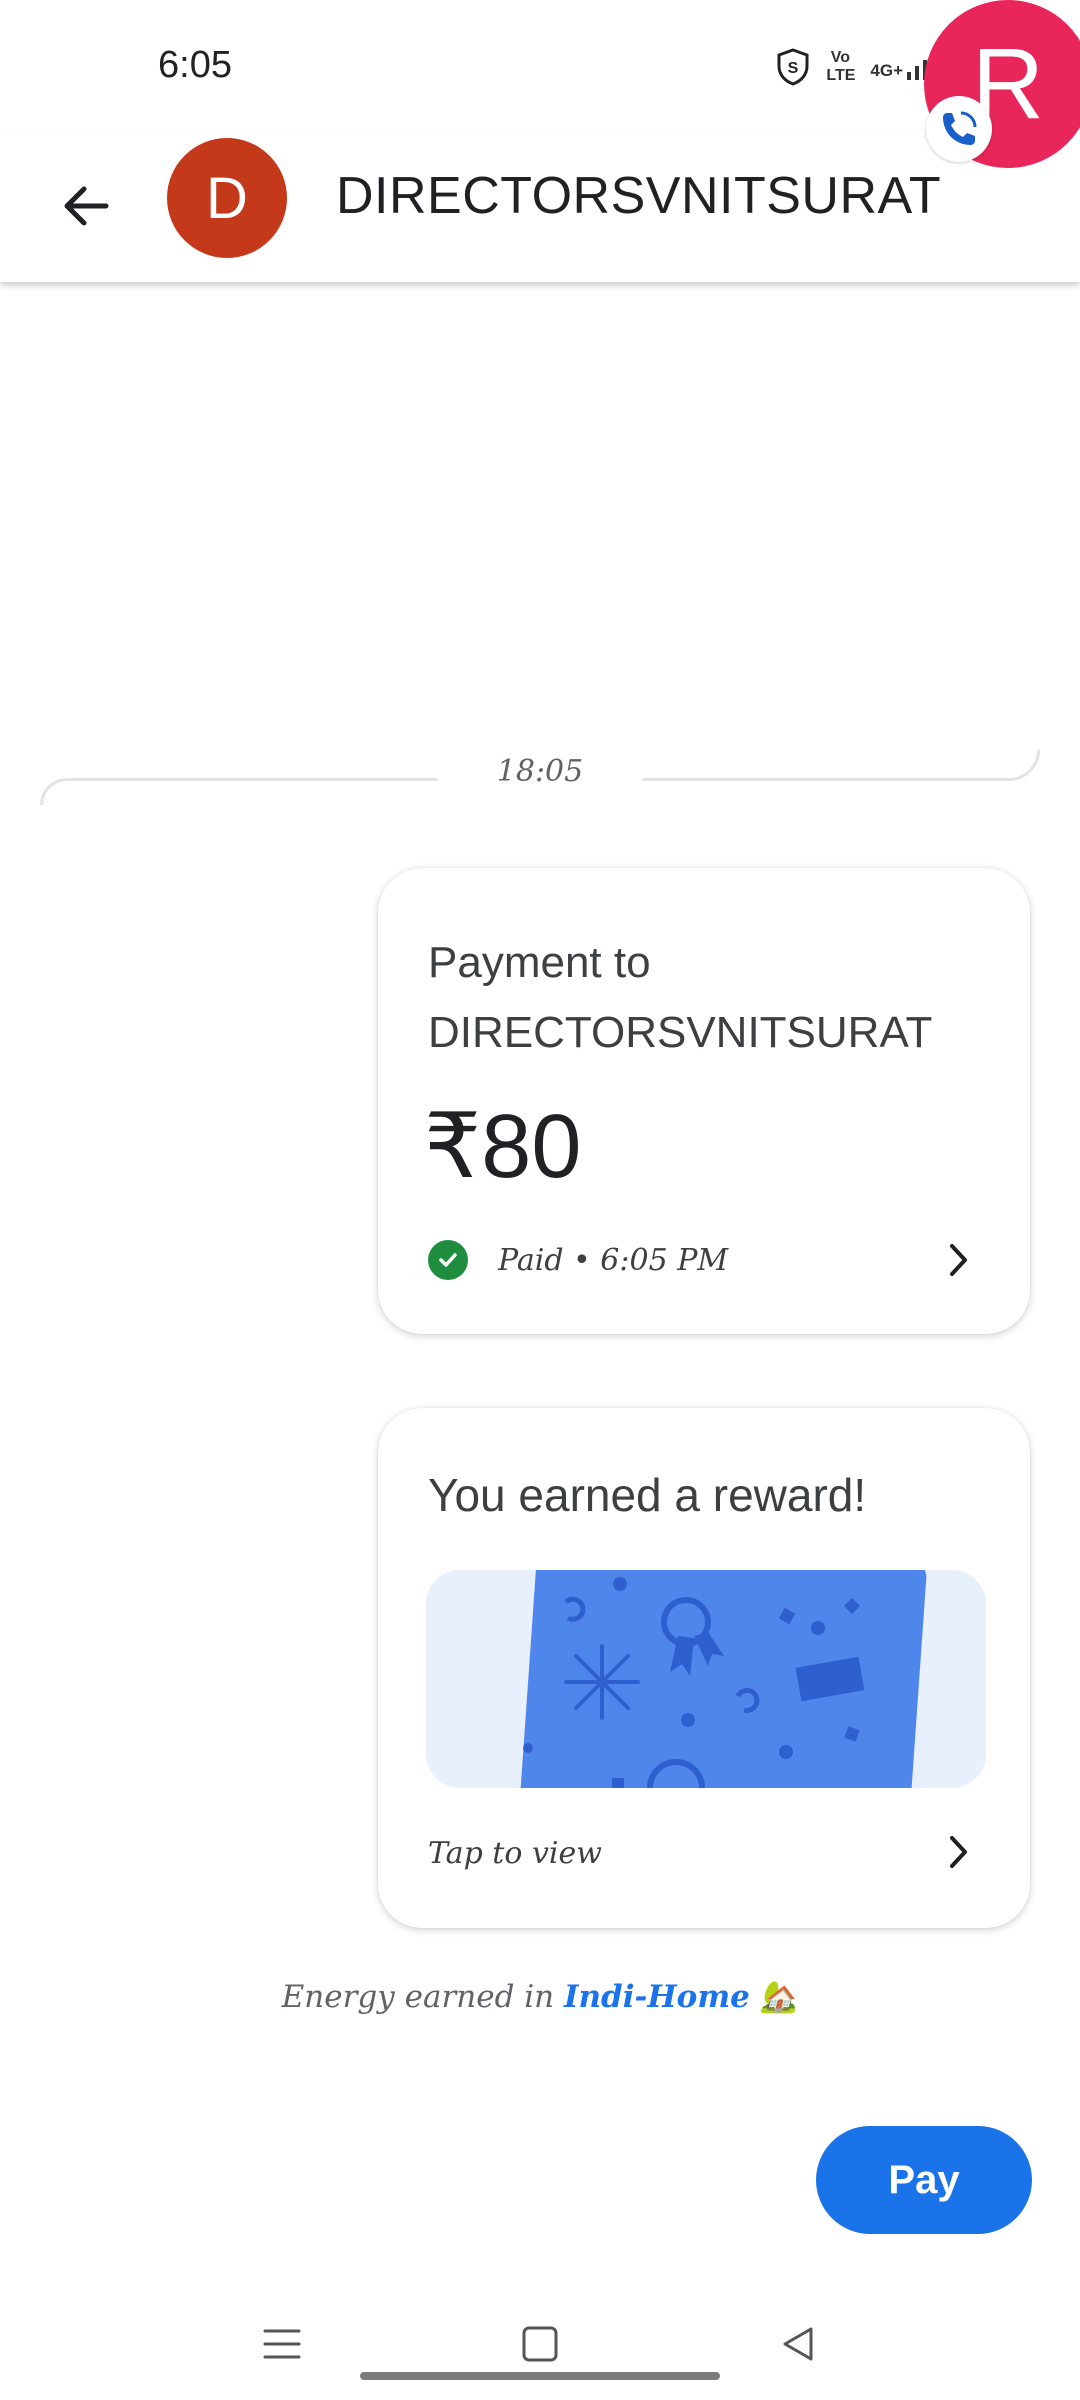 The width and height of the screenshot is (1080, 2400). Describe the element at coordinates (195, 65) in the screenshot. I see `status-time: 6:05` at that location.